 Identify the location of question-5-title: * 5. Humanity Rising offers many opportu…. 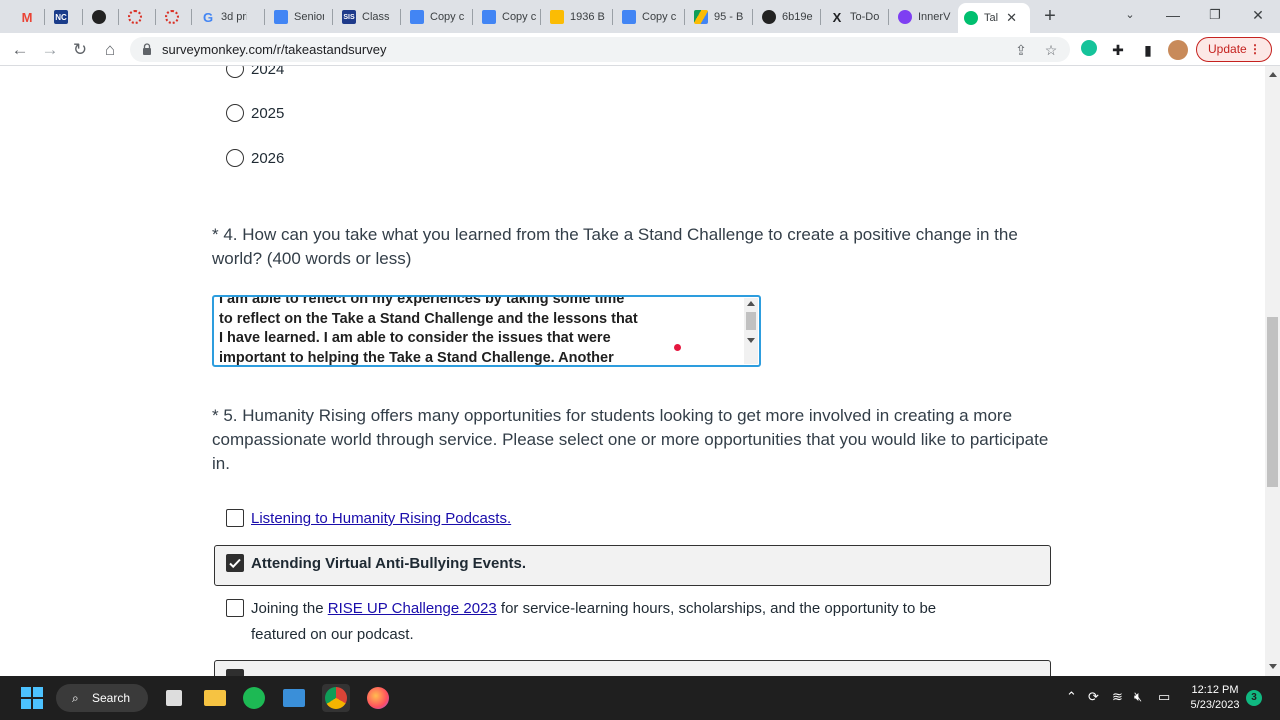
(630, 439).